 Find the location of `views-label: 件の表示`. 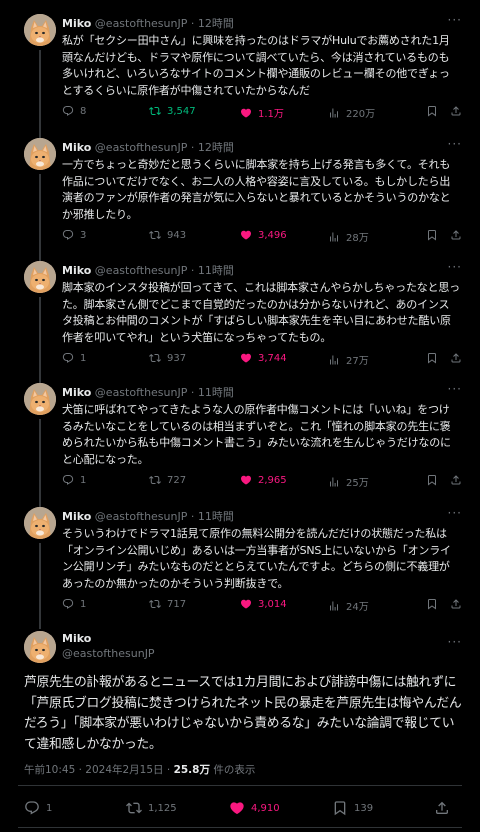

views-label: 件の表示 is located at coordinates (232, 770).